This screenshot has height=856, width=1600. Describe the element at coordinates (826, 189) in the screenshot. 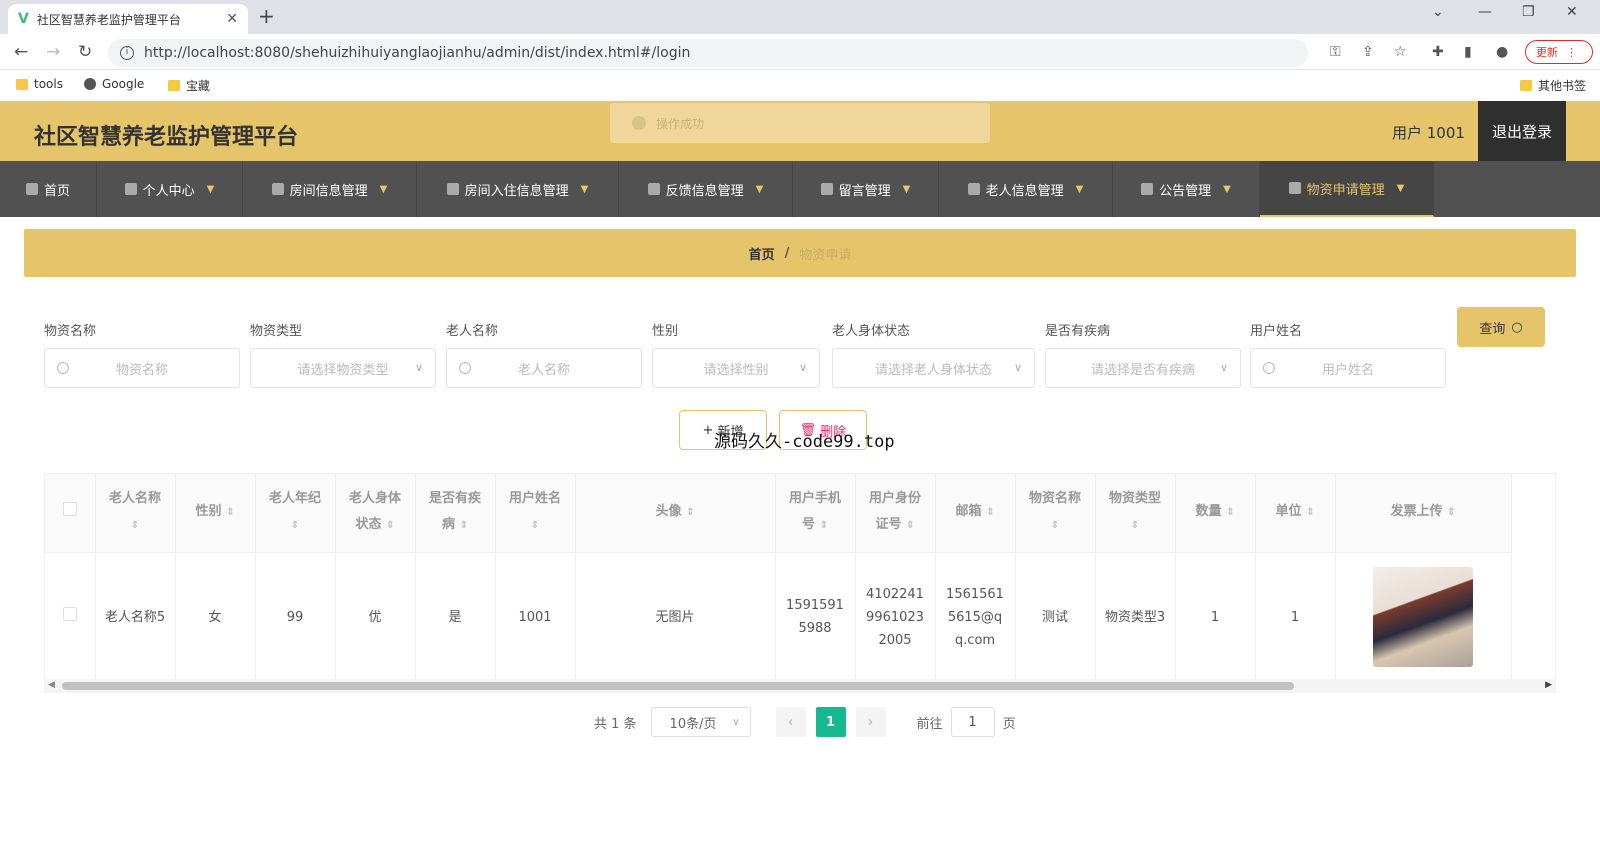

I see `message-icon` at that location.